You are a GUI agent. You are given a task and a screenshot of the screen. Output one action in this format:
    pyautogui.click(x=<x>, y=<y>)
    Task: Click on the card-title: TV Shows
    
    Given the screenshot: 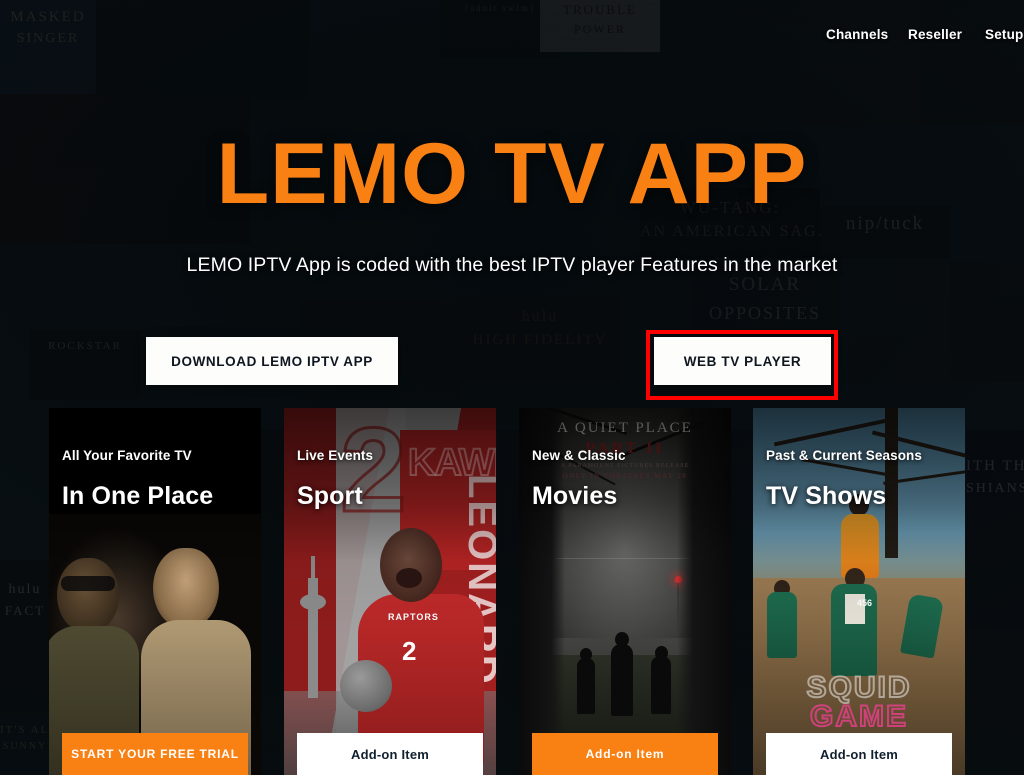 What is the action you would take?
    pyautogui.click(x=826, y=496)
    